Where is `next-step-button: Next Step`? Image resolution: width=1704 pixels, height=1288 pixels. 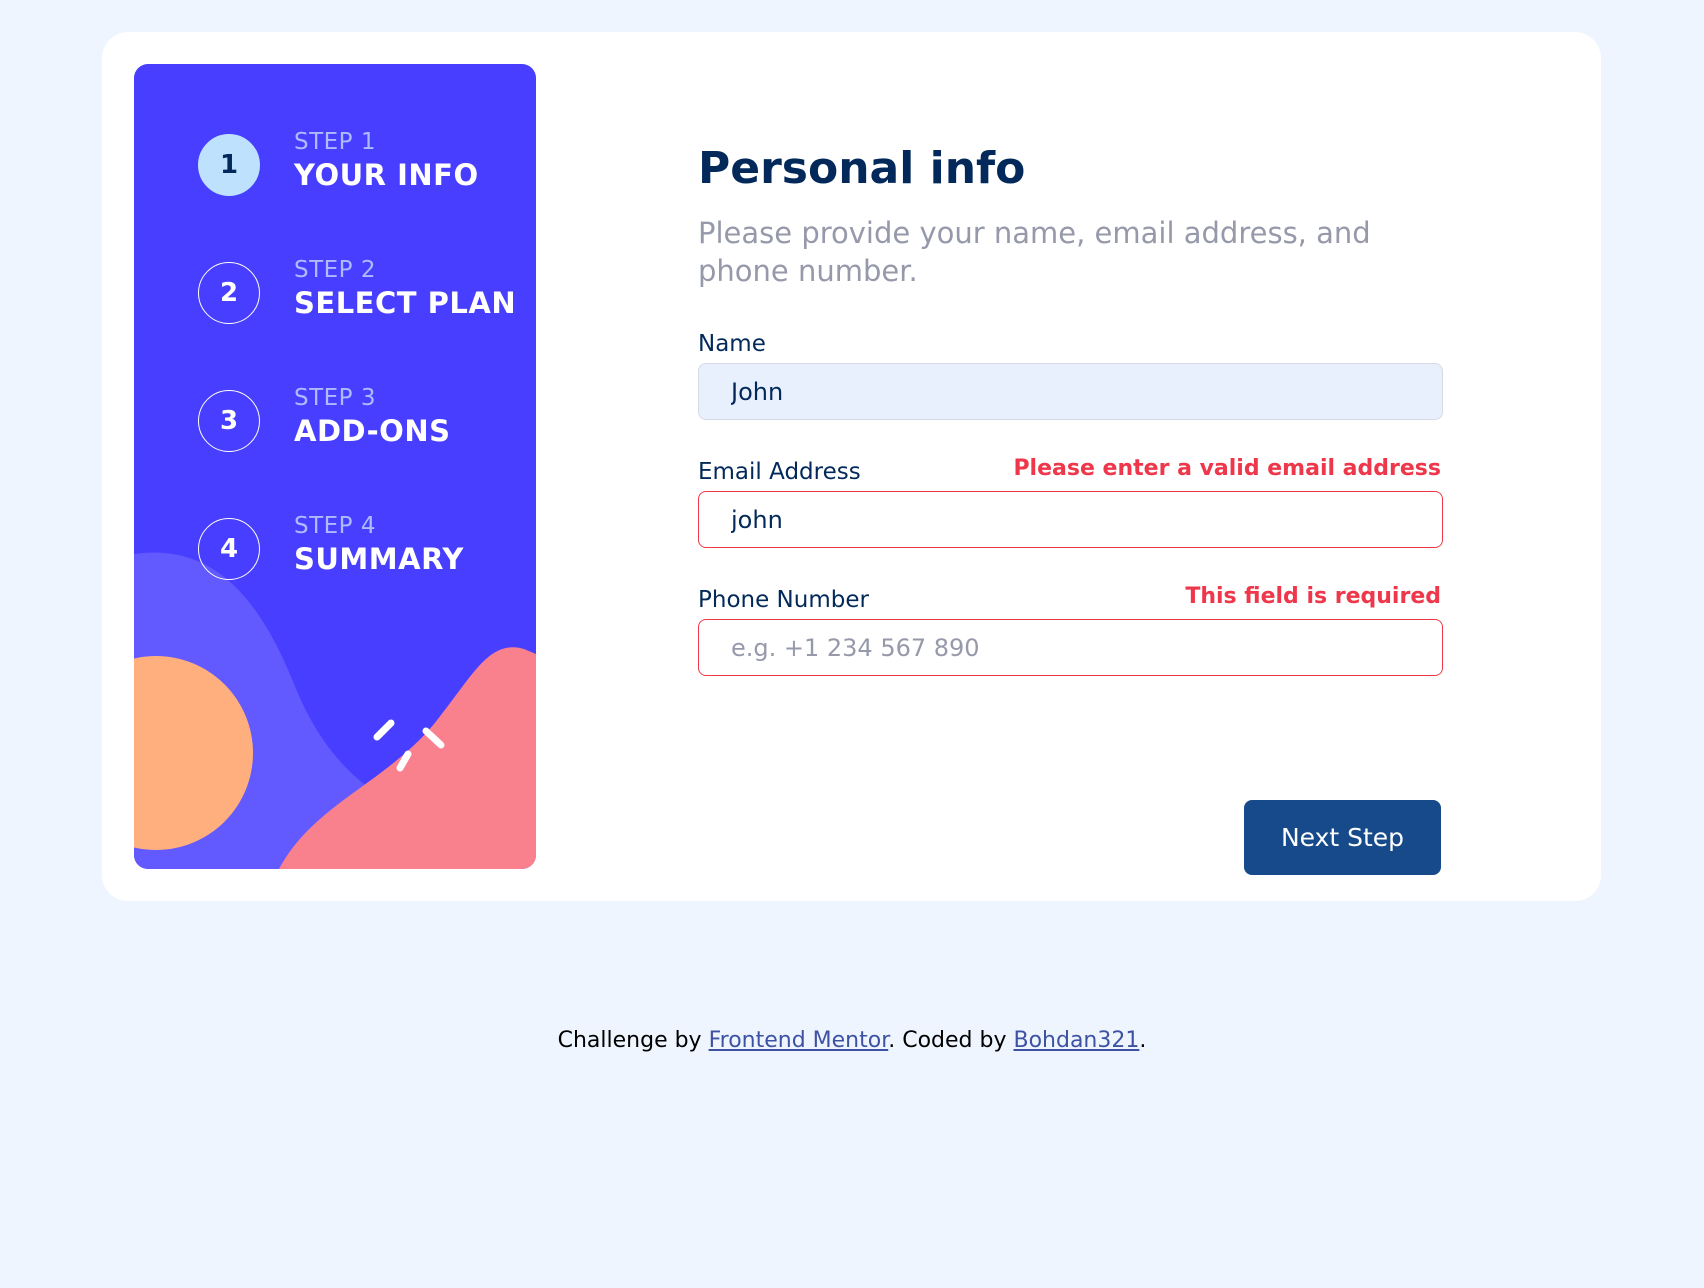
next-step-button: Next Step is located at coordinates (1342, 837).